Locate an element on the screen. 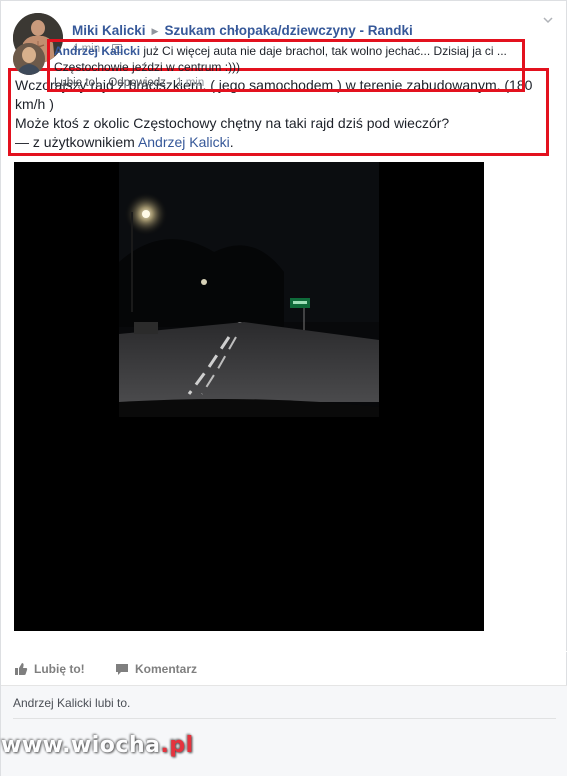 Image resolution: width=567 pixels, height=776 pixels. tagged-user-link: Andrzej Kalicki is located at coordinates (184, 142).